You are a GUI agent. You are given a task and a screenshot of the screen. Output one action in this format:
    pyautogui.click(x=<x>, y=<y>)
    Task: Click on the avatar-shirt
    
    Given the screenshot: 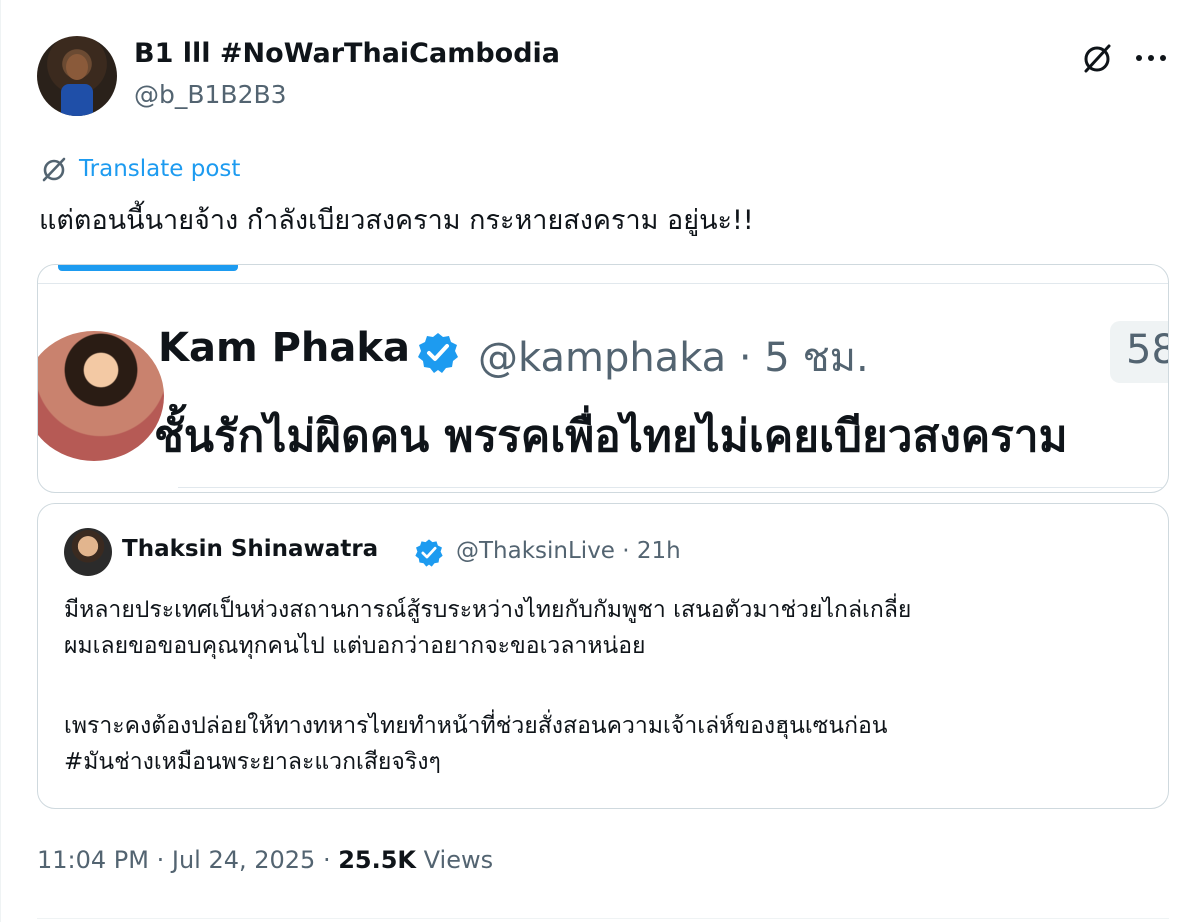 What is the action you would take?
    pyautogui.click(x=77, y=100)
    